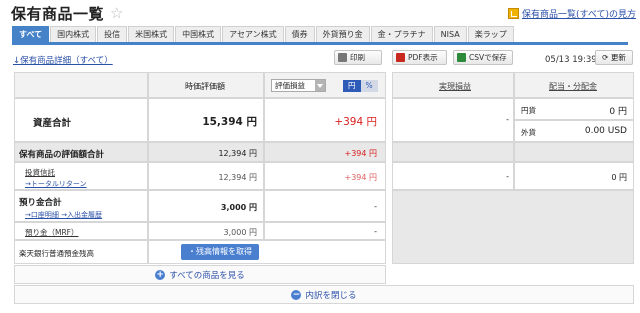 The width and height of the screenshot is (640, 313). Describe the element at coordinates (619, 177) in the screenshot. I see `fund-div: 0 円` at that location.